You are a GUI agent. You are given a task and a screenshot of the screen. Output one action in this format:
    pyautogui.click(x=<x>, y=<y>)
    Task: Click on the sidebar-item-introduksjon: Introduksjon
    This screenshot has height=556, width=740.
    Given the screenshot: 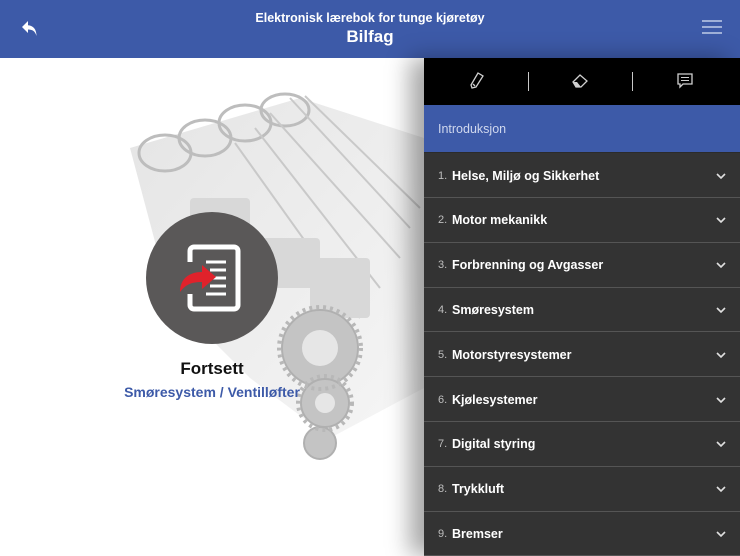 What is the action you would take?
    pyautogui.click(x=582, y=129)
    